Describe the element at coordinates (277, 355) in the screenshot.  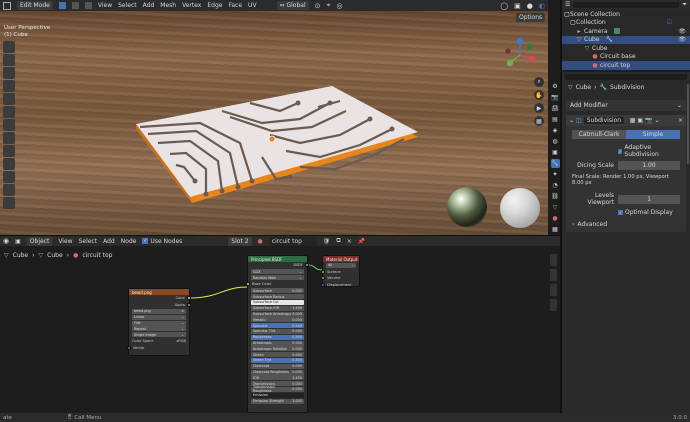
I see `bsdf-param-field: Sheen 0.000` at that location.